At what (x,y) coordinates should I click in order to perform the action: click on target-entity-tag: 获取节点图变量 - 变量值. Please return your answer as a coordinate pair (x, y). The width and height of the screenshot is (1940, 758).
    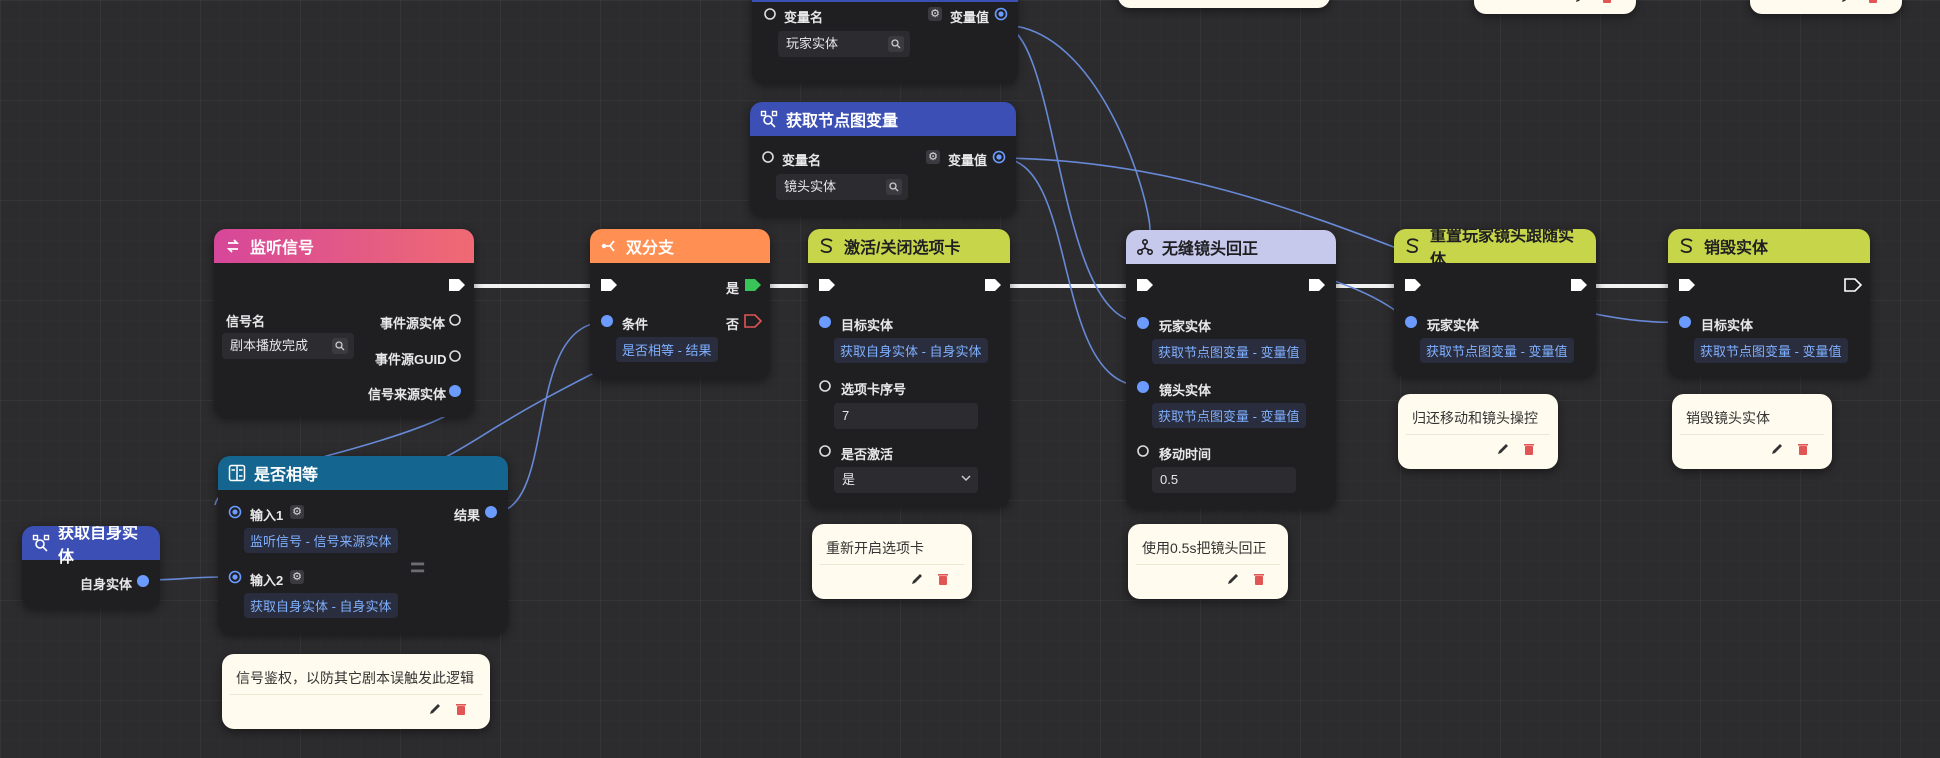
    Looking at the image, I should click on (1771, 350).